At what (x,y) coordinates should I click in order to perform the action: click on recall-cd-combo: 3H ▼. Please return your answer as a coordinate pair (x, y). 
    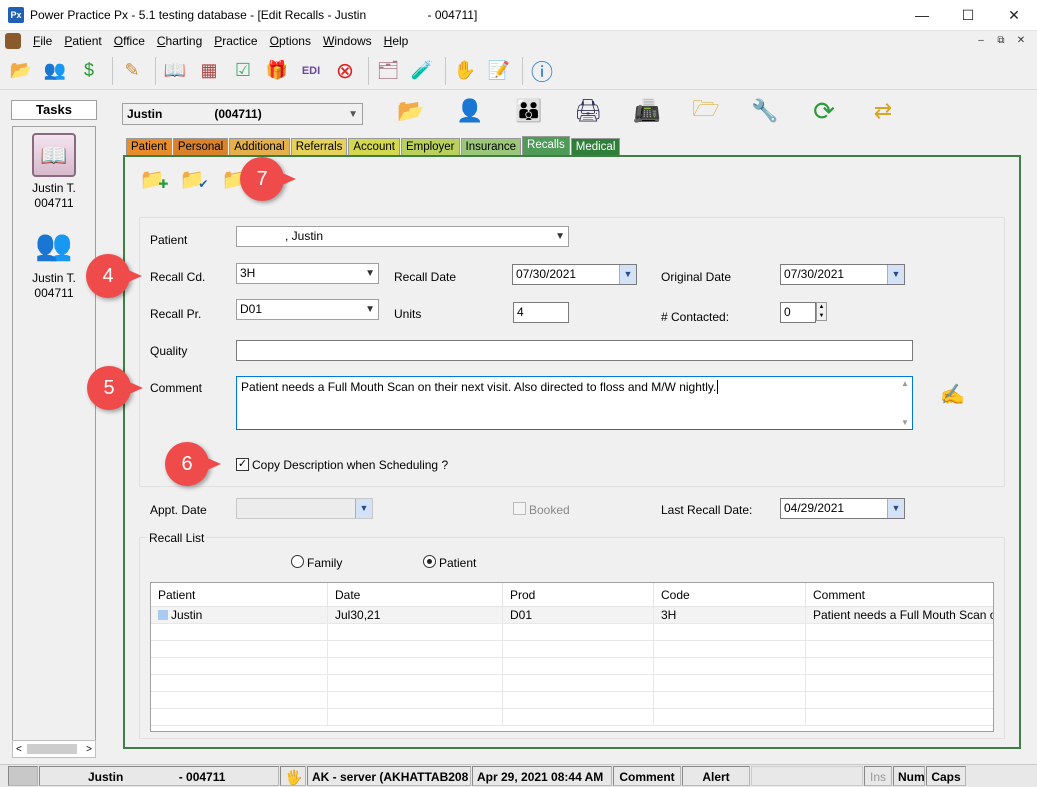
    Looking at the image, I should click on (307, 273).